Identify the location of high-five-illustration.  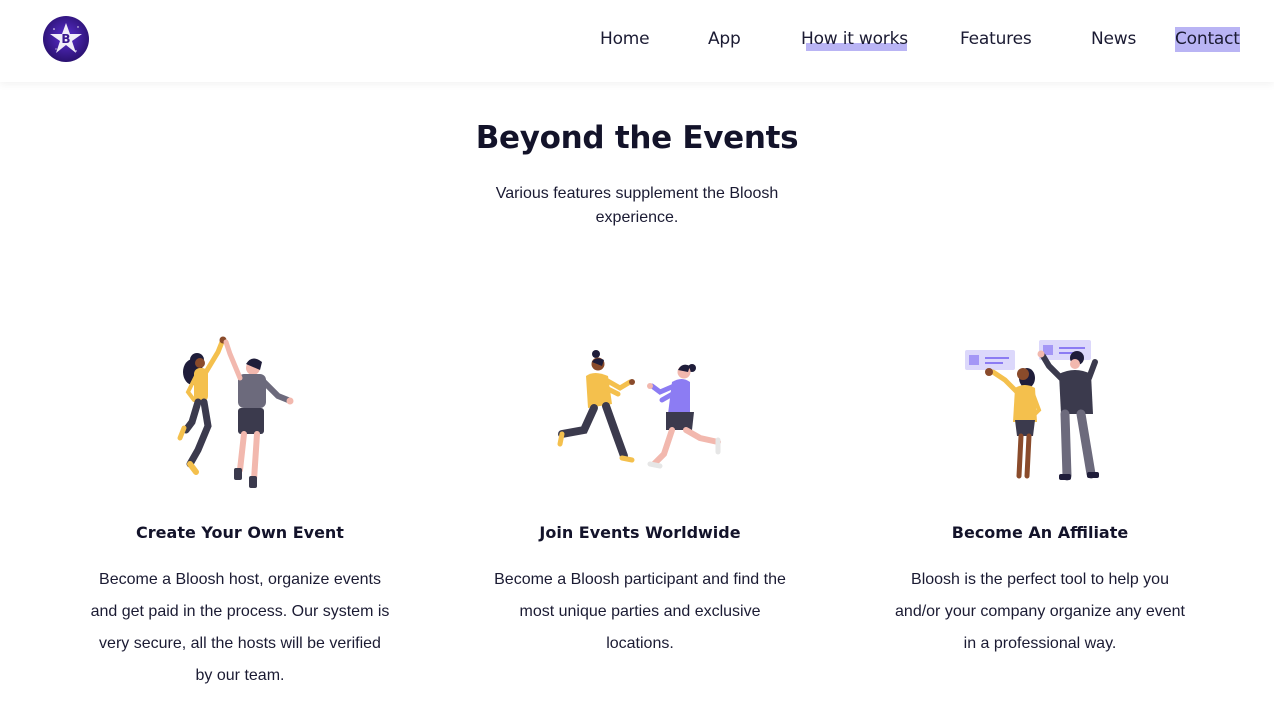
(235, 412).